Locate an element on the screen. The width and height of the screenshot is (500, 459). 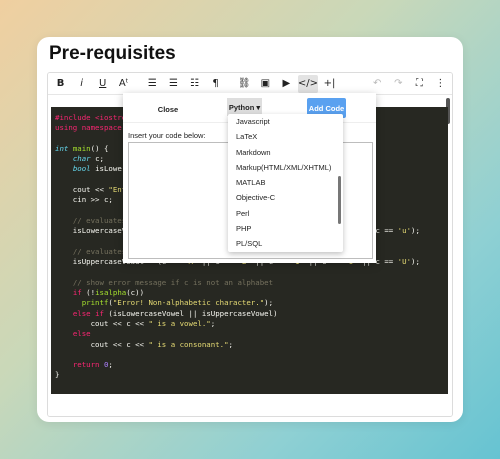
language-option: Objective-C is located at coordinates (285, 197).